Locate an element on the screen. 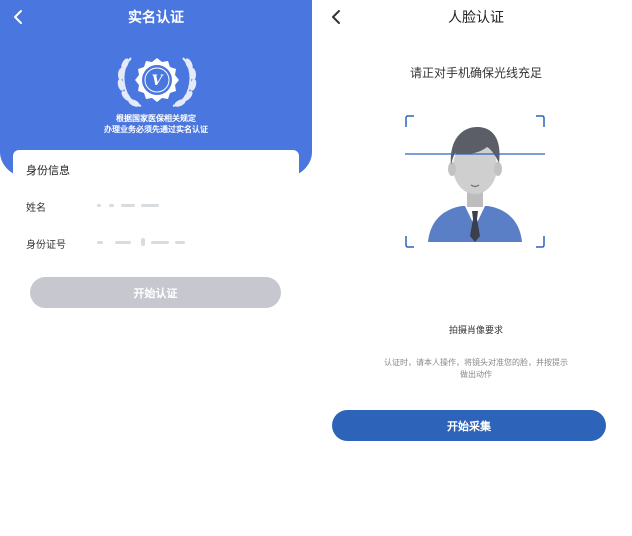 The height and width of the screenshot is (536, 632). face-scan-frame is located at coordinates (475, 181).